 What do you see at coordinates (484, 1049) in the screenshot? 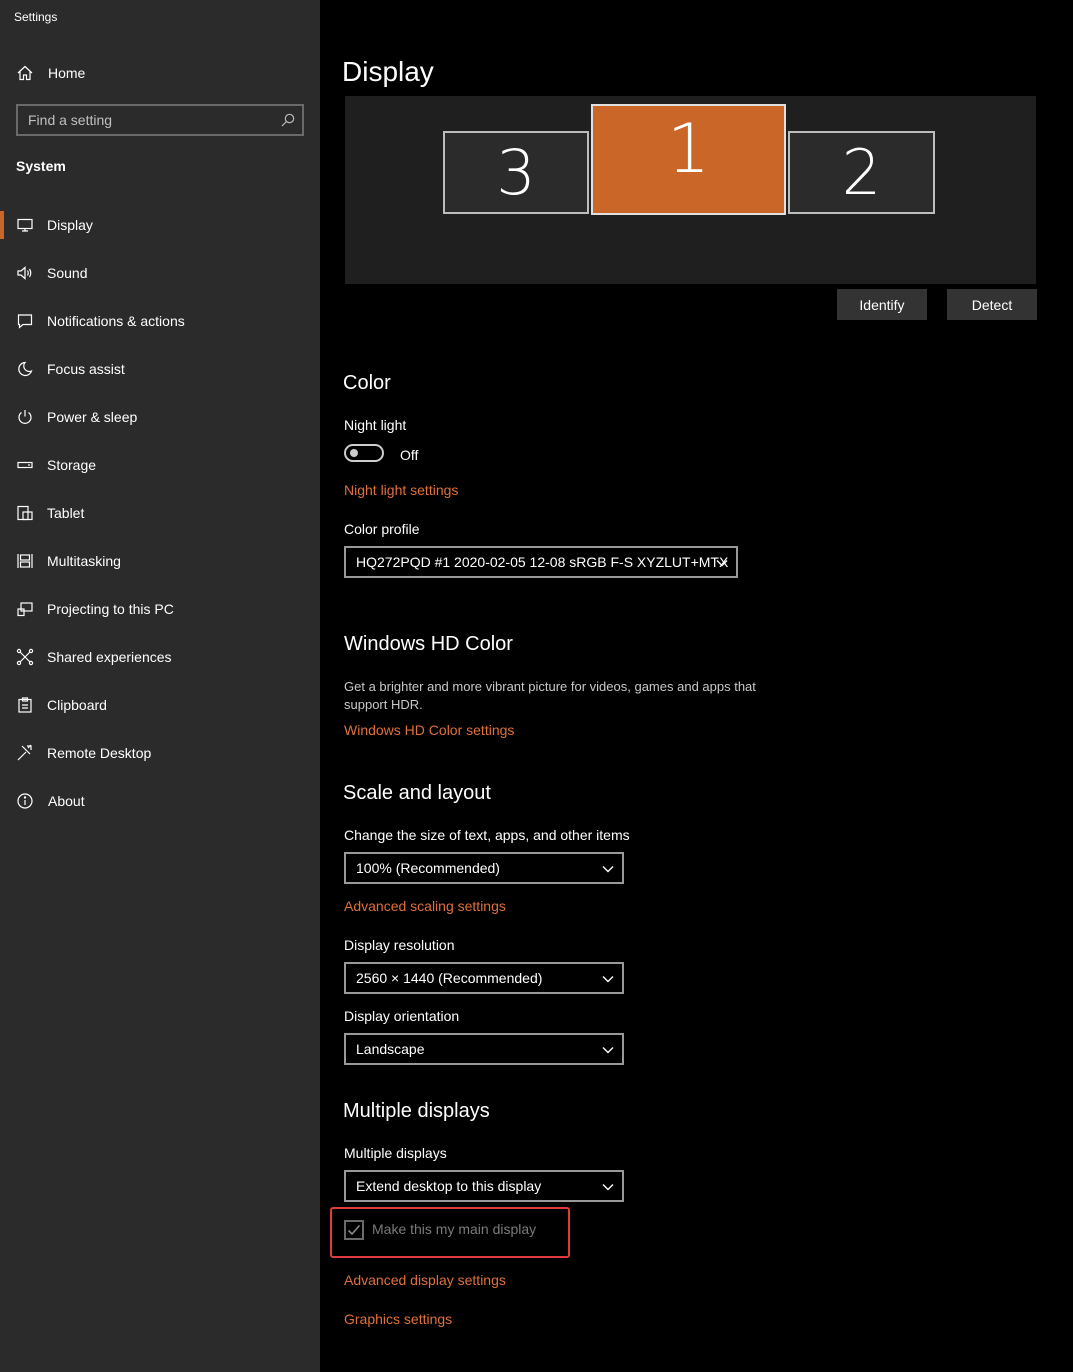
I see `orientation-dropdown: Landscape` at bounding box center [484, 1049].